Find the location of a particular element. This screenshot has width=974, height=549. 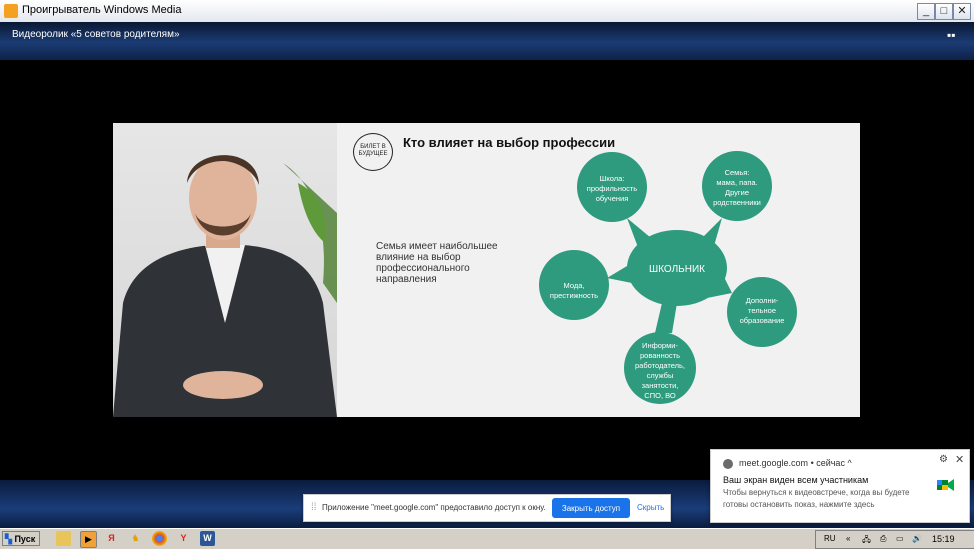

start-button: ▚ Пуск is located at coordinates (21, 538).